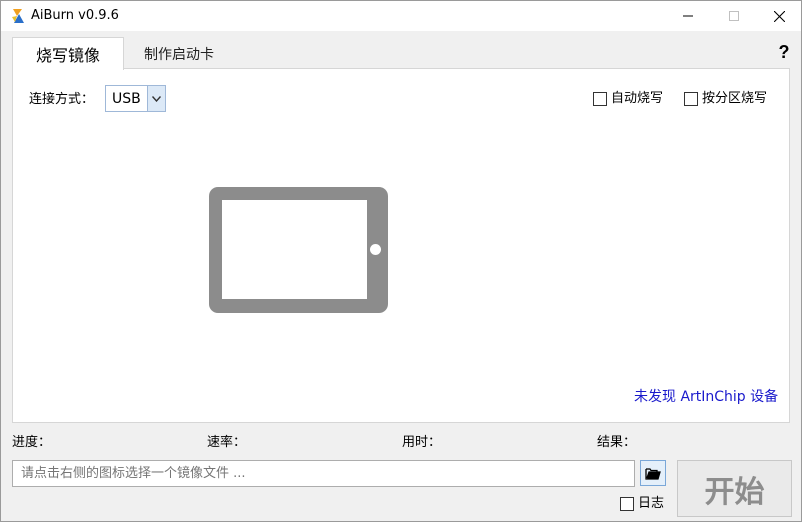 The height and width of the screenshot is (522, 802). I want to click on tab-label: 烧写镜像, so click(67, 55).